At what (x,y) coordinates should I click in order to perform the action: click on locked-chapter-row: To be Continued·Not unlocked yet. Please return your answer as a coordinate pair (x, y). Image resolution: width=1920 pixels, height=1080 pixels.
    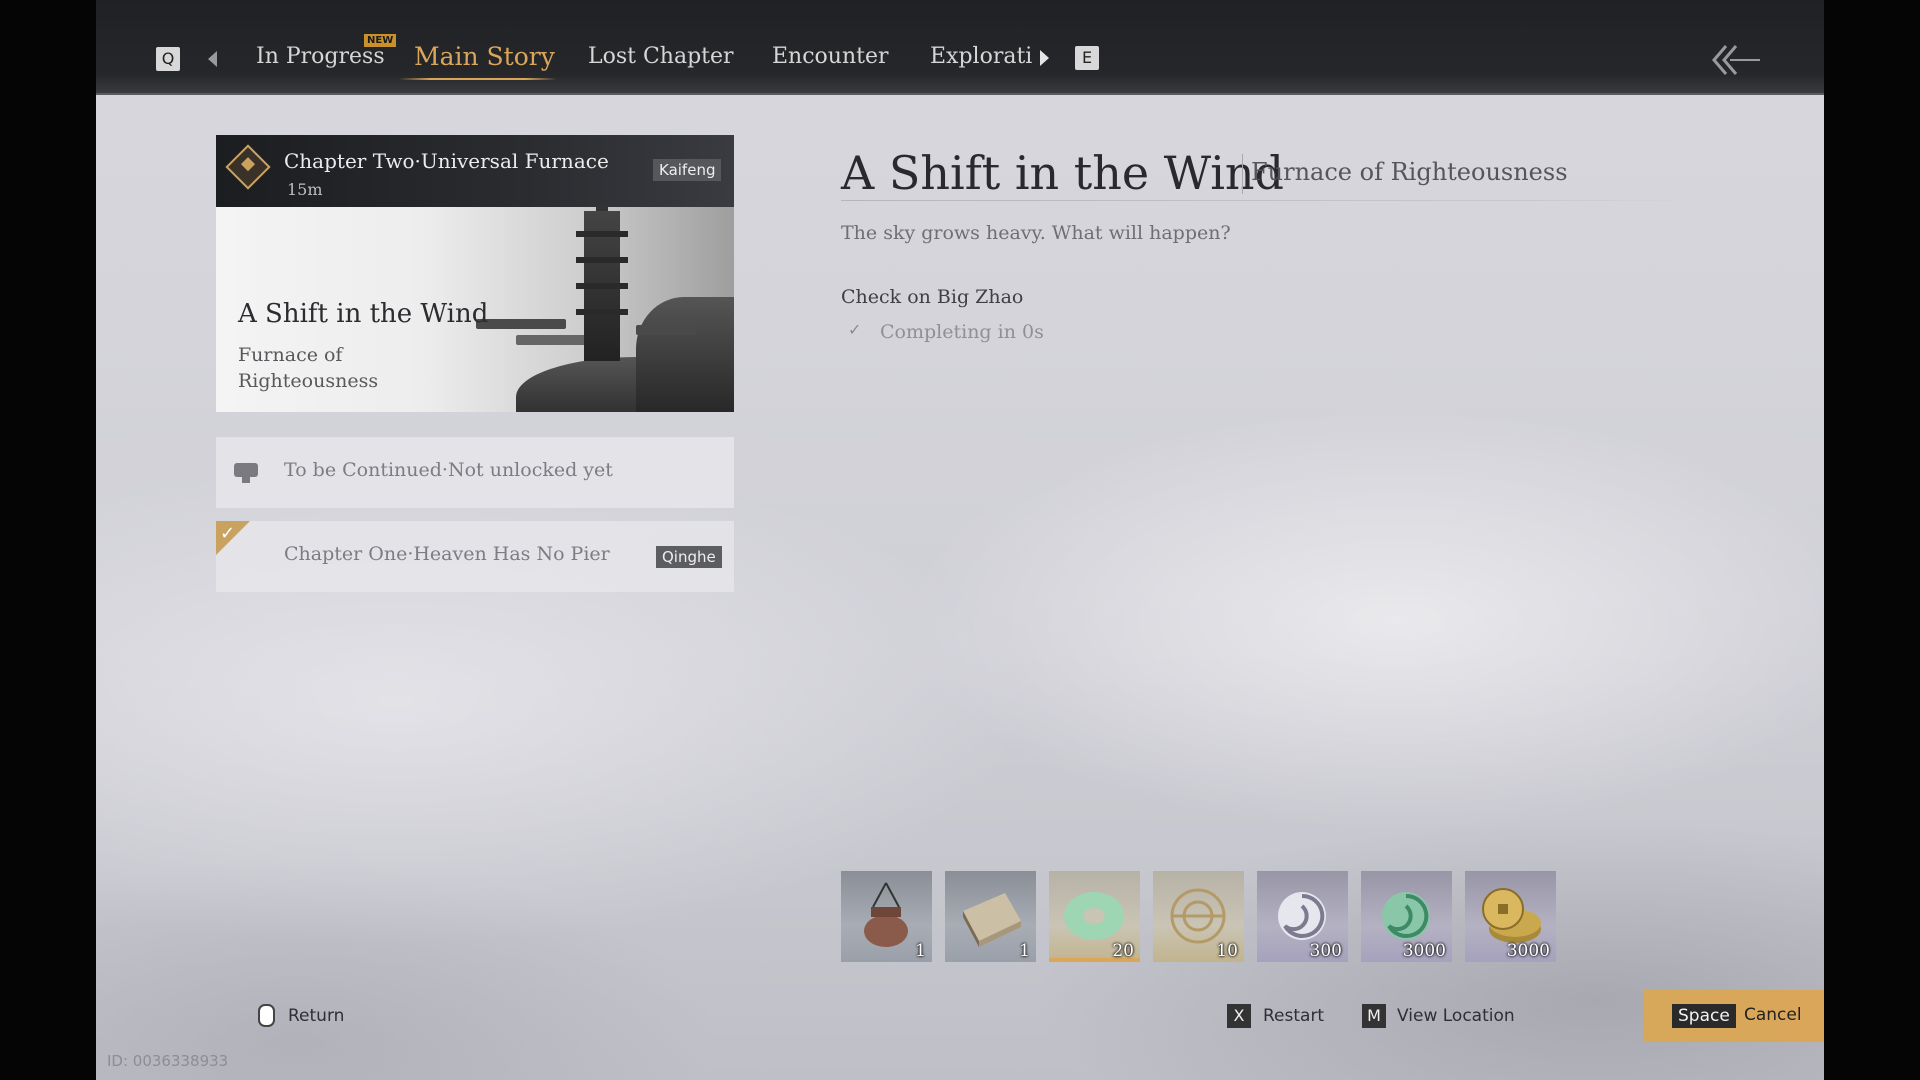
    Looking at the image, I should click on (475, 472).